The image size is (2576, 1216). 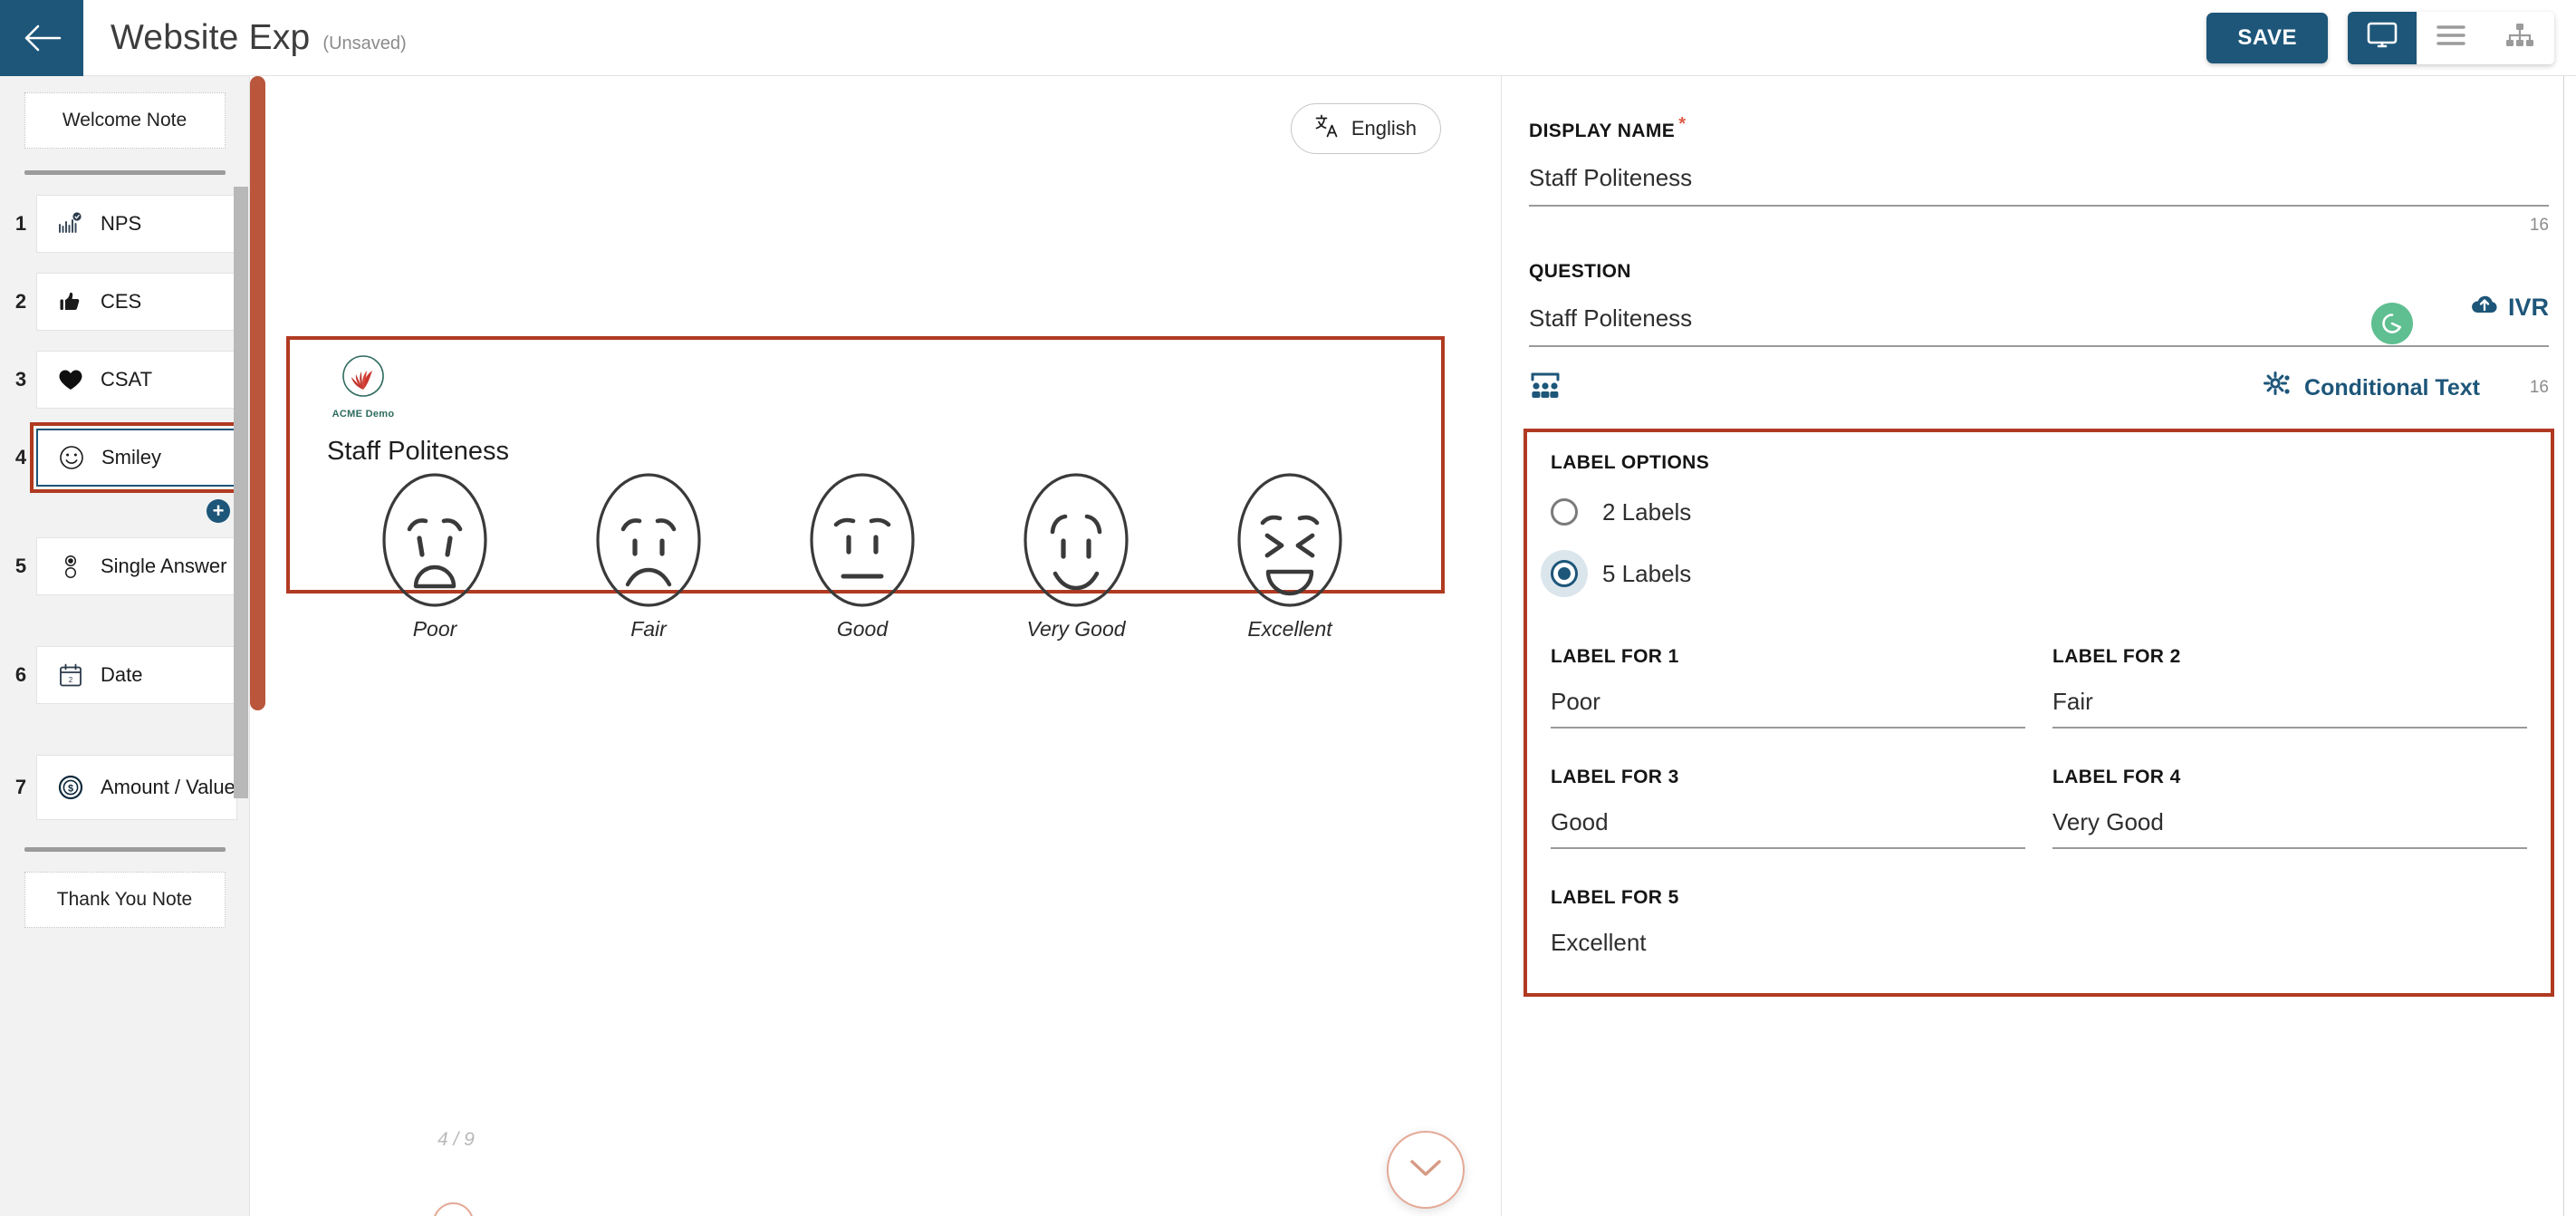 I want to click on face-very-sad-icon, so click(x=434, y=543).